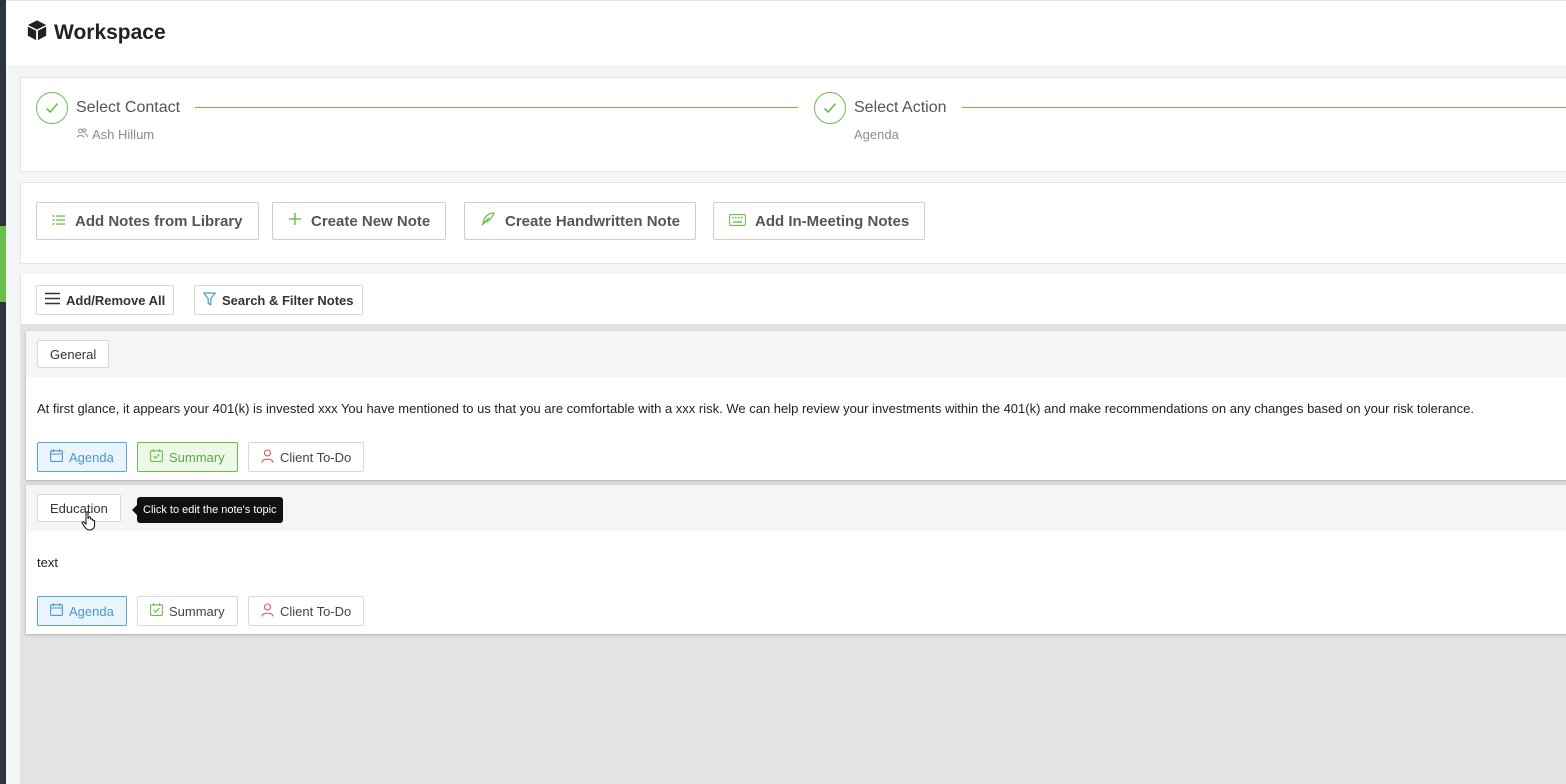  I want to click on step-1-title: Select Contact, so click(128, 108).